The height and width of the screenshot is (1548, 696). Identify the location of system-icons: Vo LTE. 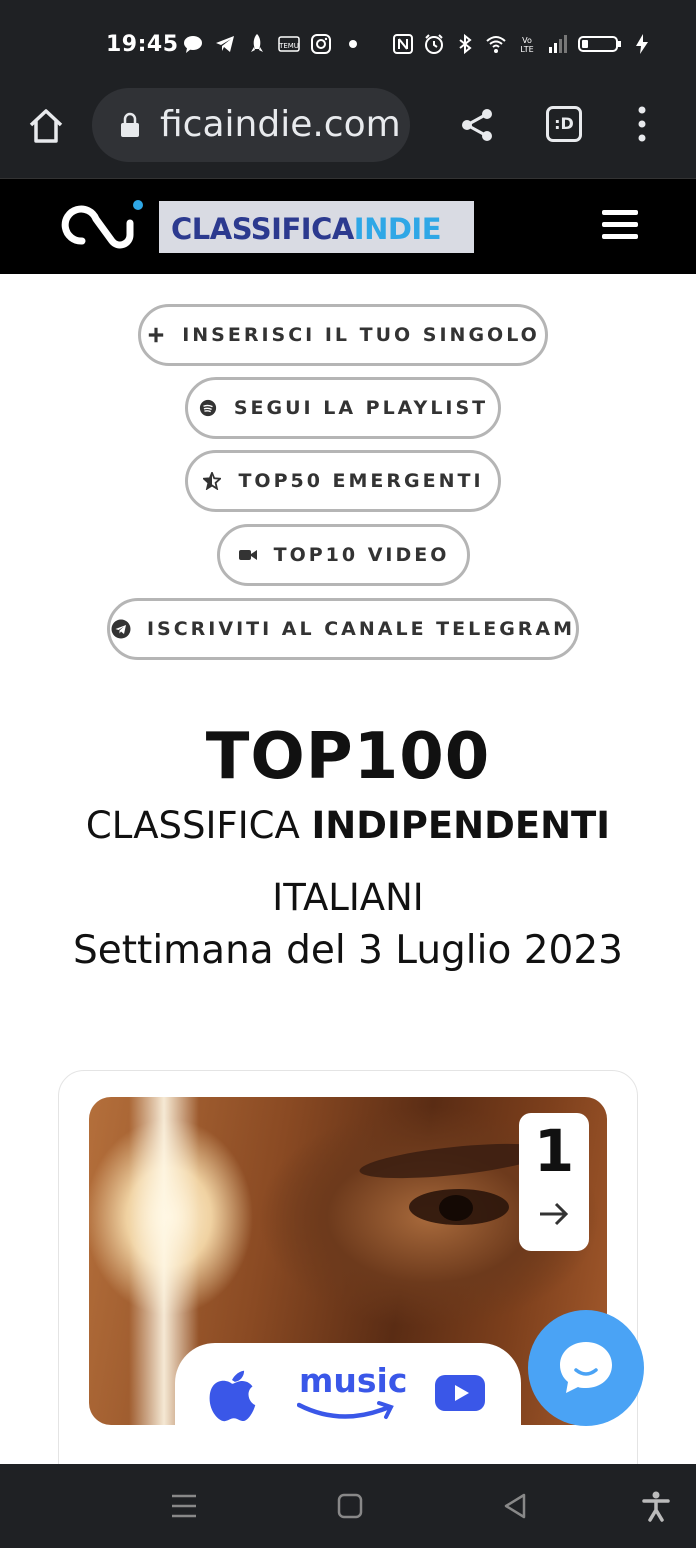
(522, 44).